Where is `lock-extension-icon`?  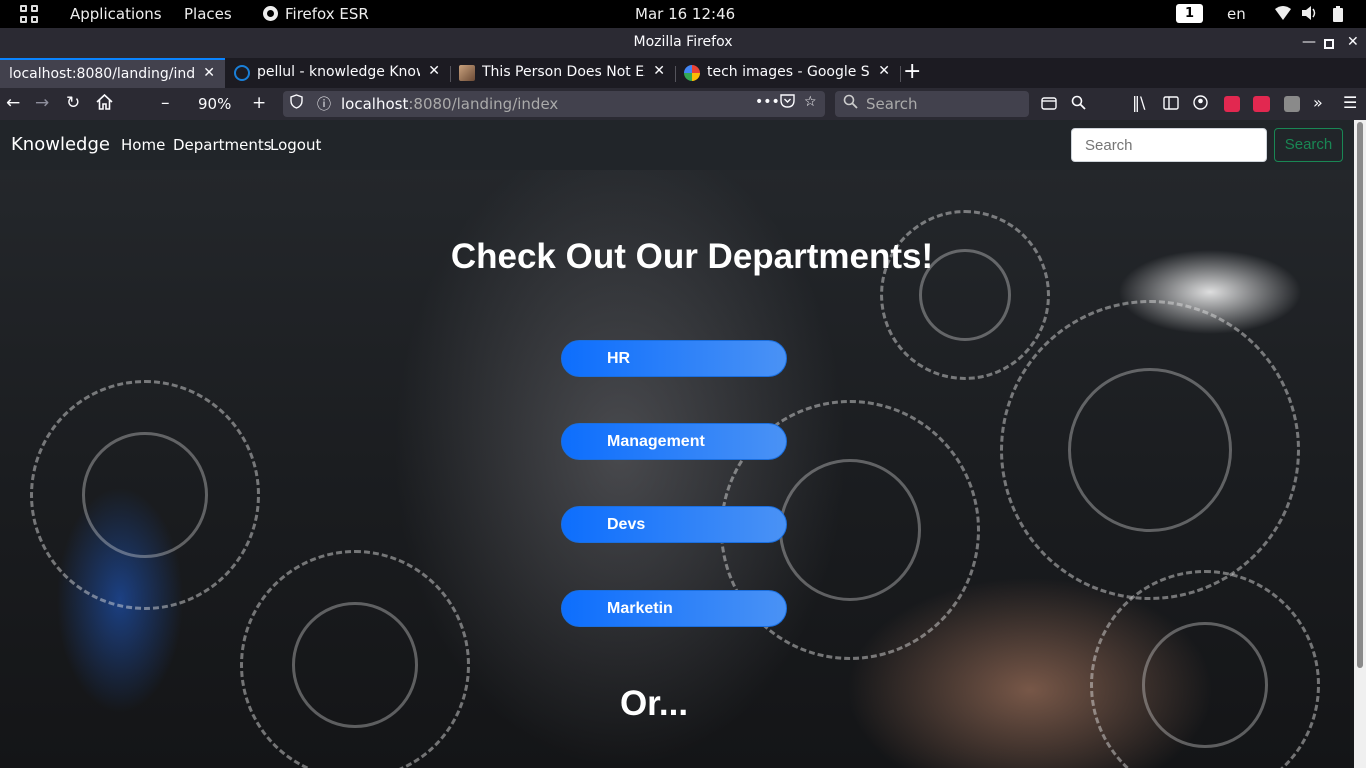
lock-extension-icon is located at coordinates (1232, 104).